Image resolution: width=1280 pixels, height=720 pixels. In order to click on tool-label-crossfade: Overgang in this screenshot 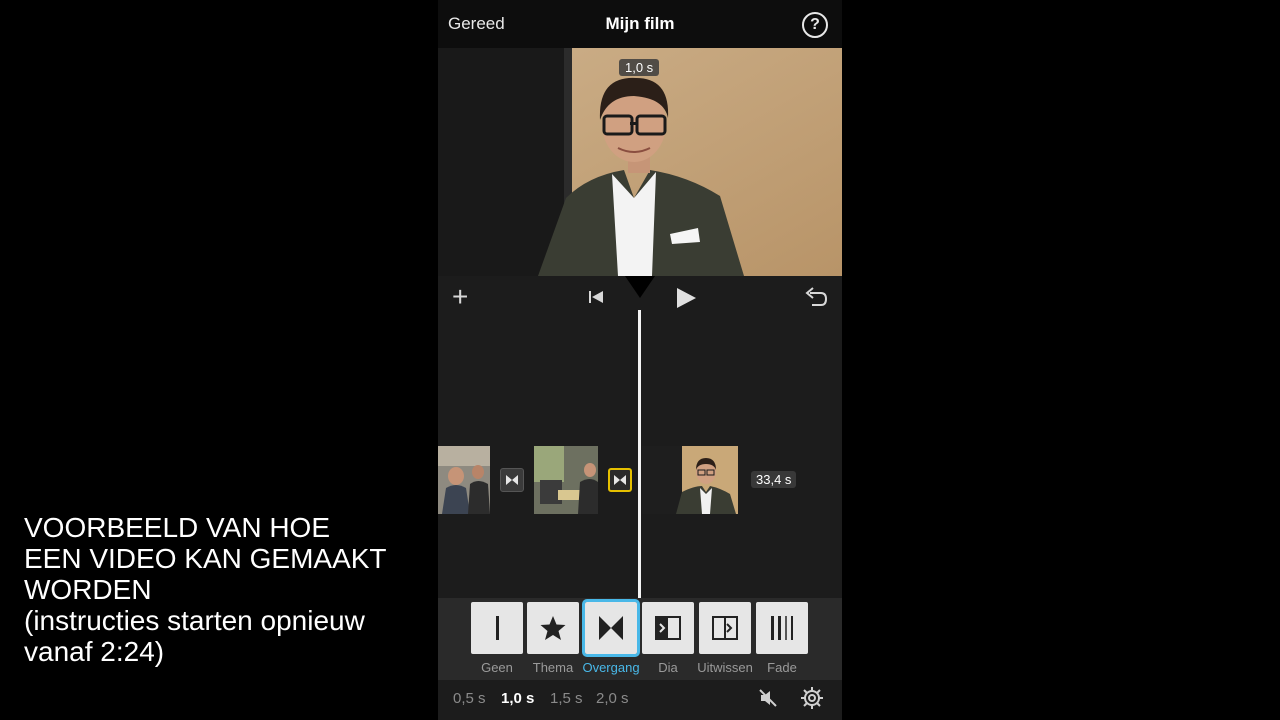, I will do `click(611, 667)`.